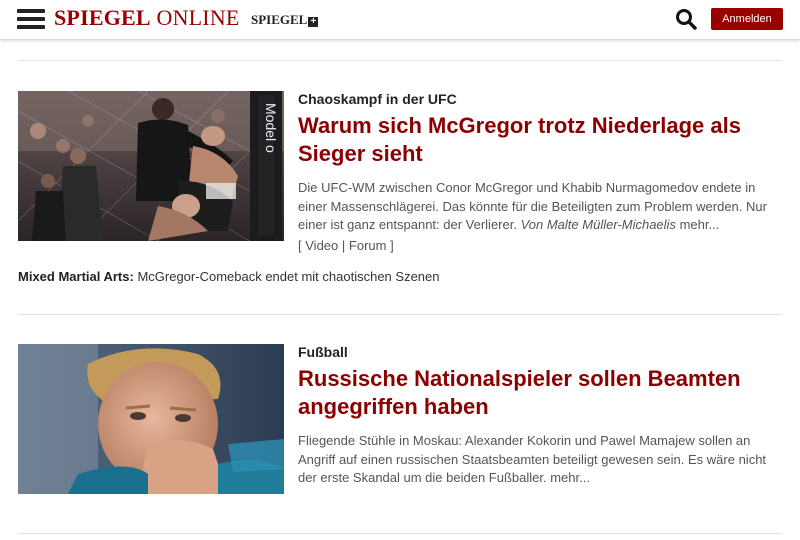 The width and height of the screenshot is (800, 540). Describe the element at coordinates (747, 19) in the screenshot. I see `login-button: Anmelden` at that location.